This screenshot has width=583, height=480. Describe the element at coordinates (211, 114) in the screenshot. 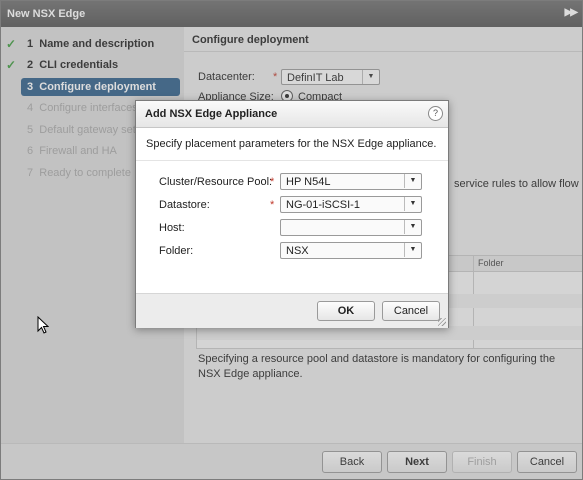

I see `dialog-title: Add NSX Edge Appliance` at that location.